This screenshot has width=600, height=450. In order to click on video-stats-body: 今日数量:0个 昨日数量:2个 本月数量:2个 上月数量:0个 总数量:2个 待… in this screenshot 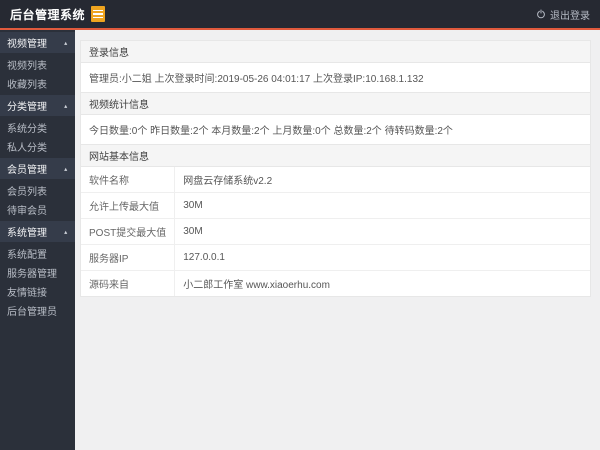, I will do `click(335, 130)`.